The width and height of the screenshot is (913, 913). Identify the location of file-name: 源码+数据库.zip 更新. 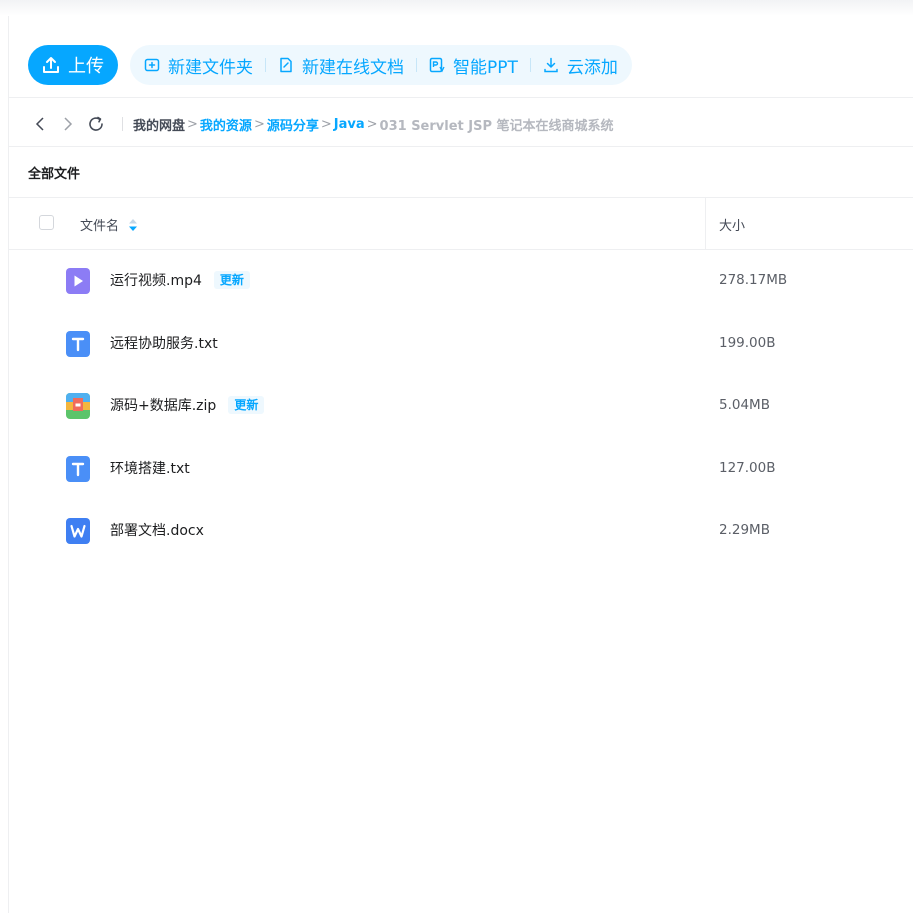
(187, 405).